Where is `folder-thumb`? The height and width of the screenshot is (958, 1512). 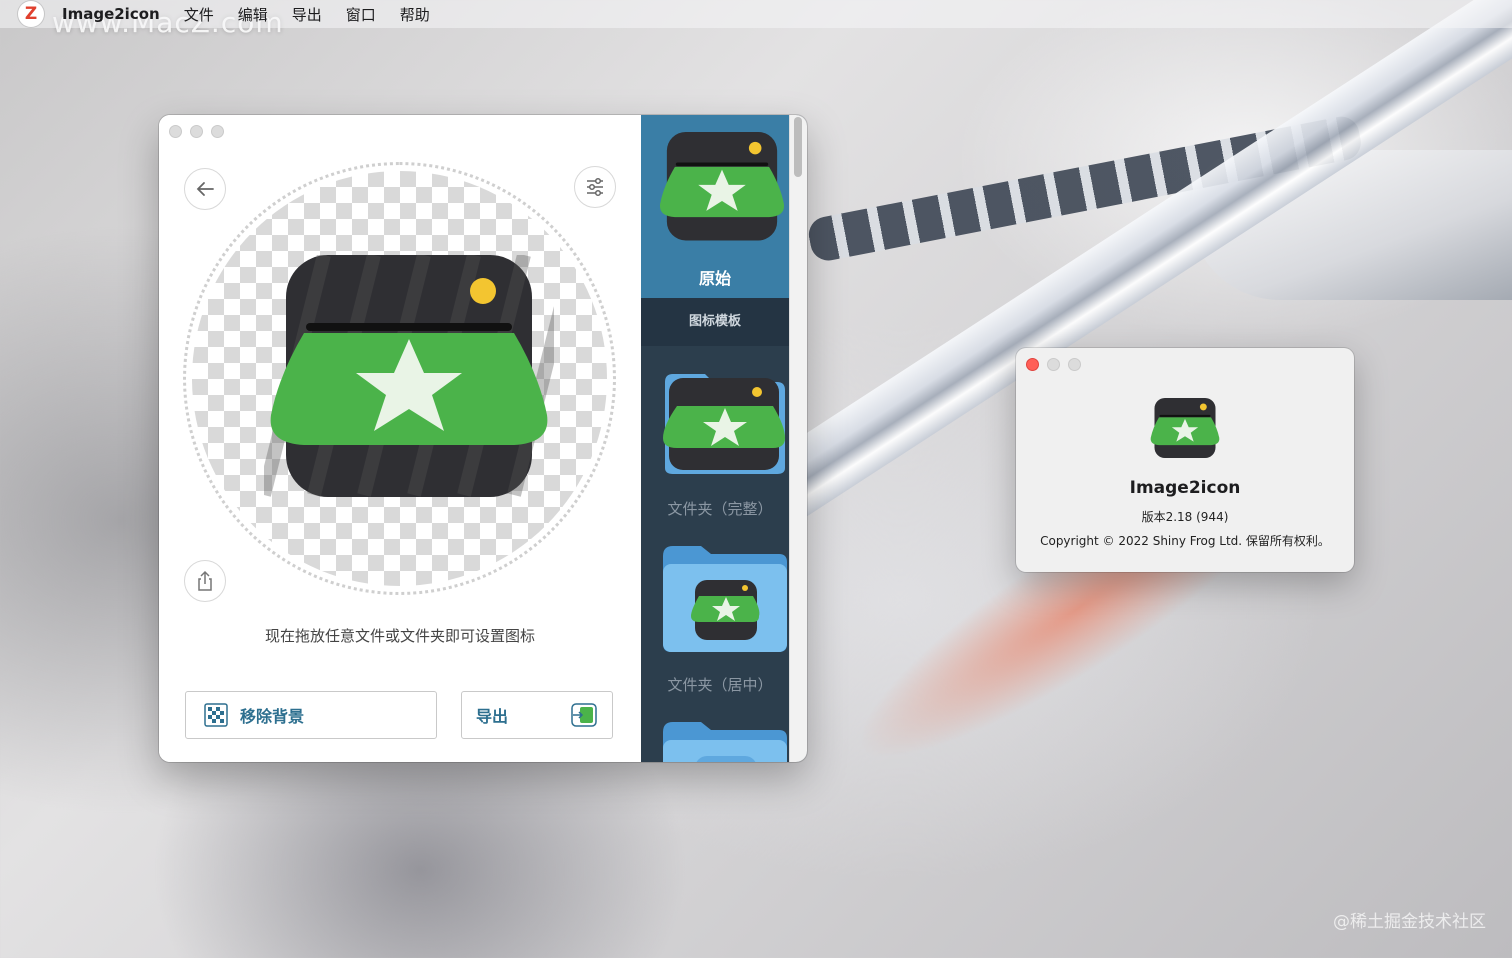
folder-thumb is located at coordinates (725, 742).